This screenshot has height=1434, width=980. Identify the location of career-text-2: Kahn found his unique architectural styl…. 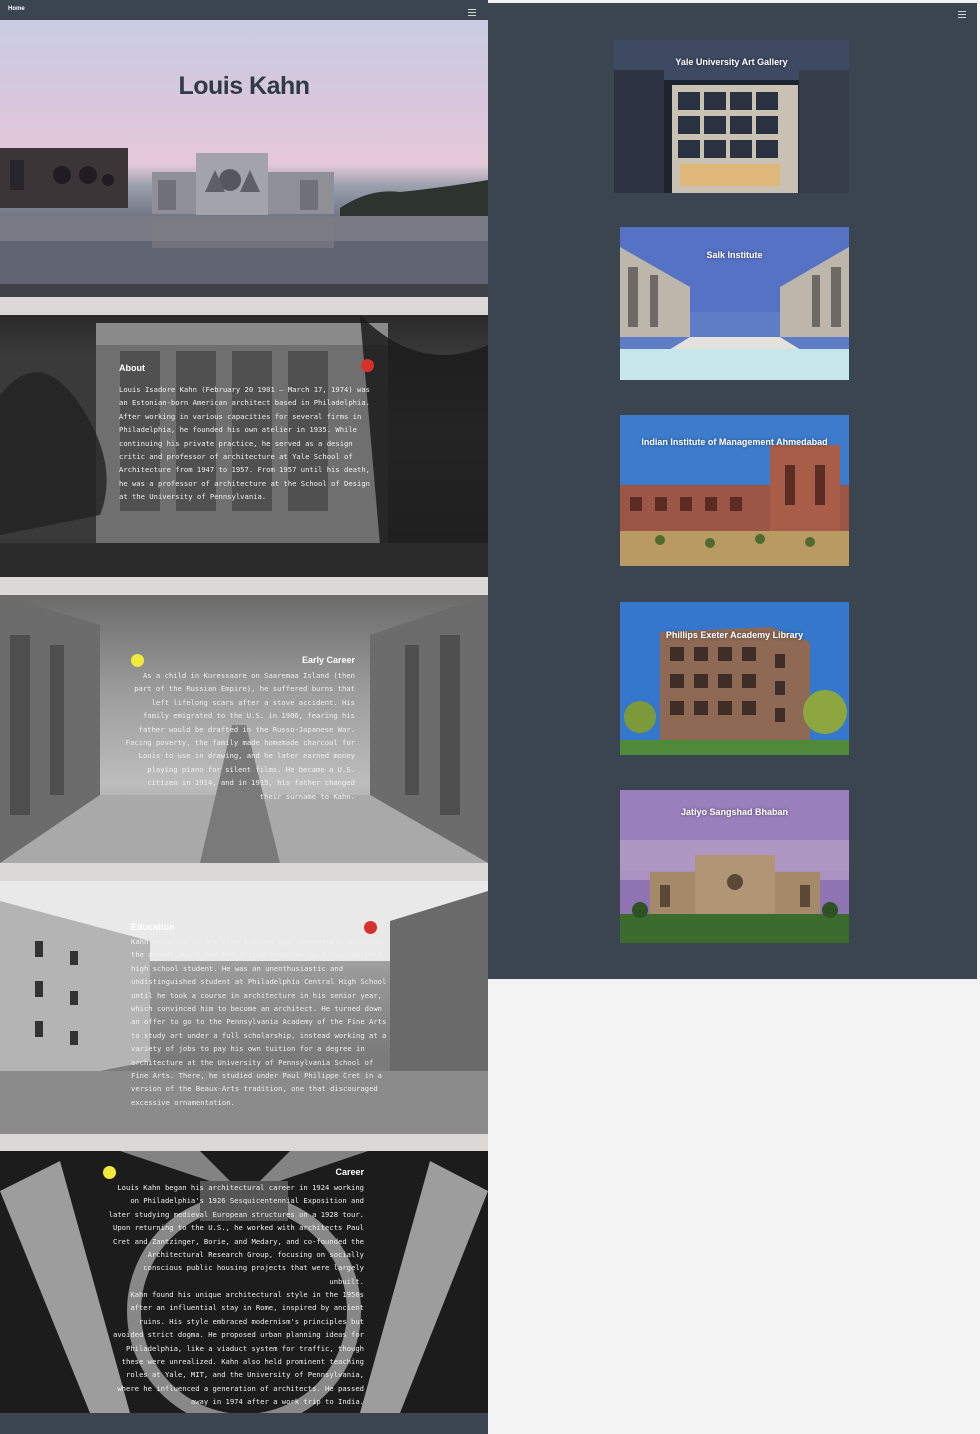
(238, 1348).